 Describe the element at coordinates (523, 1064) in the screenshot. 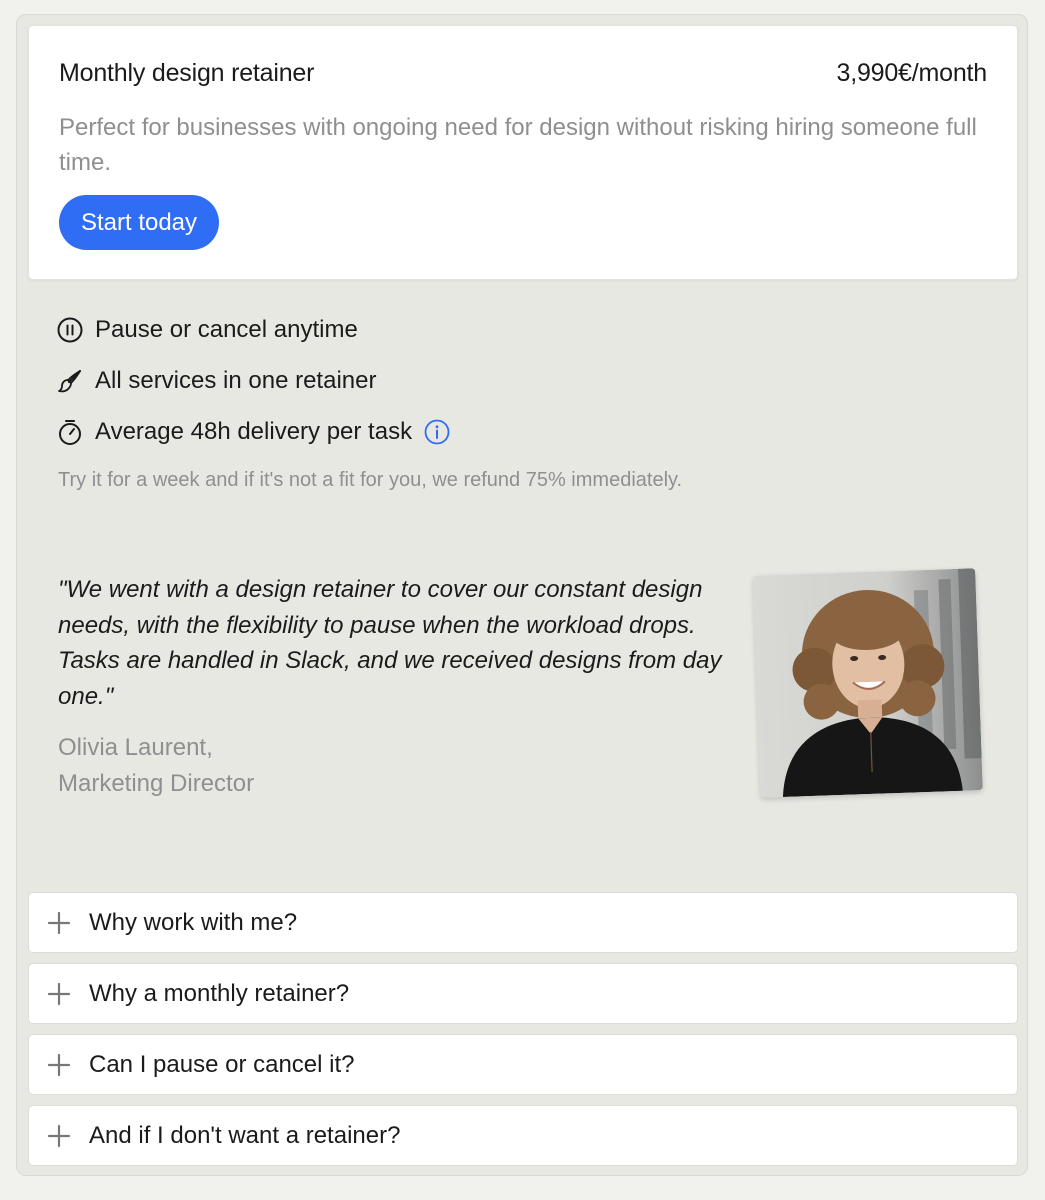

I see `faq-item: Can I pause or cancel it?` at that location.